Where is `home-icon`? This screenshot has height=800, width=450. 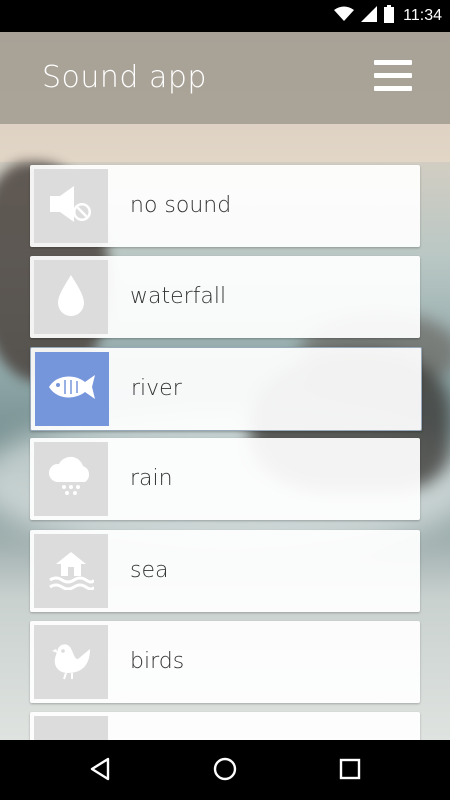
home-icon is located at coordinates (225, 771).